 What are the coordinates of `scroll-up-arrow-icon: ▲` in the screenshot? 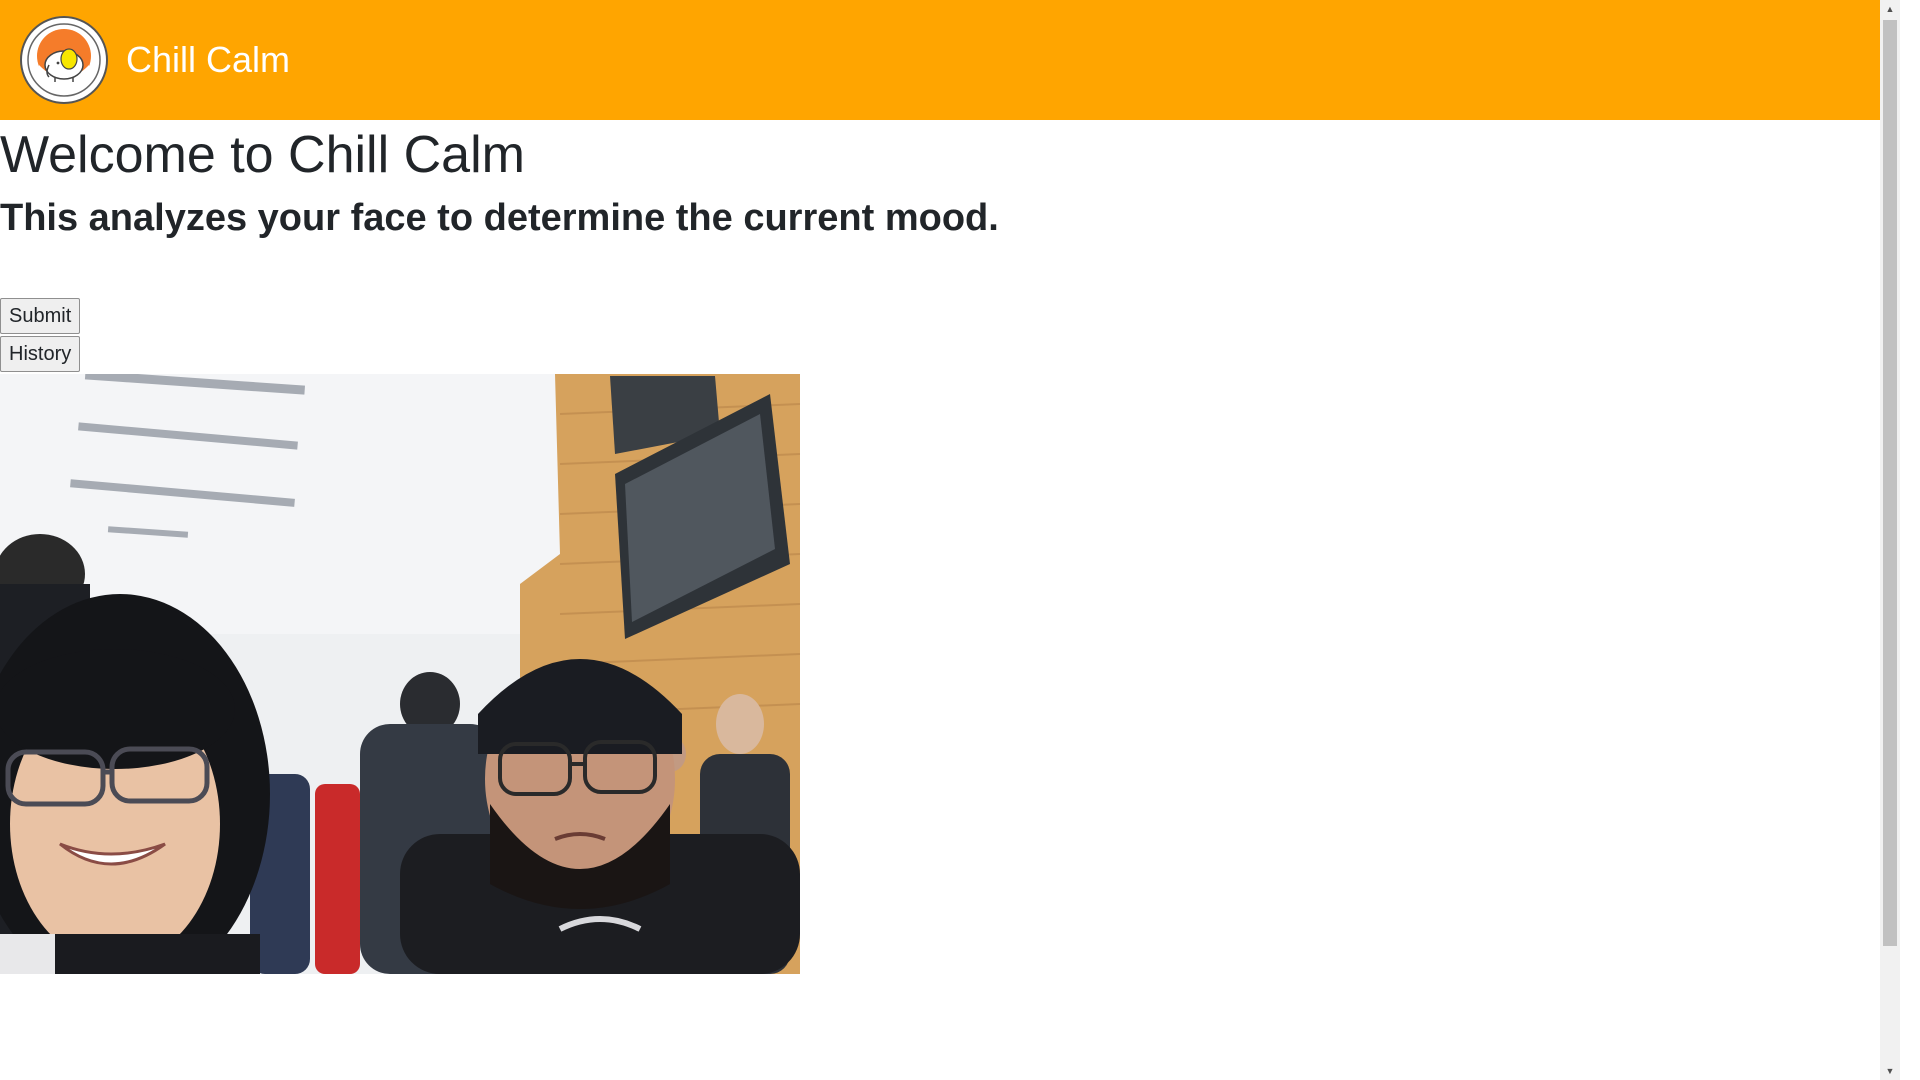 It's located at (1890, 9).